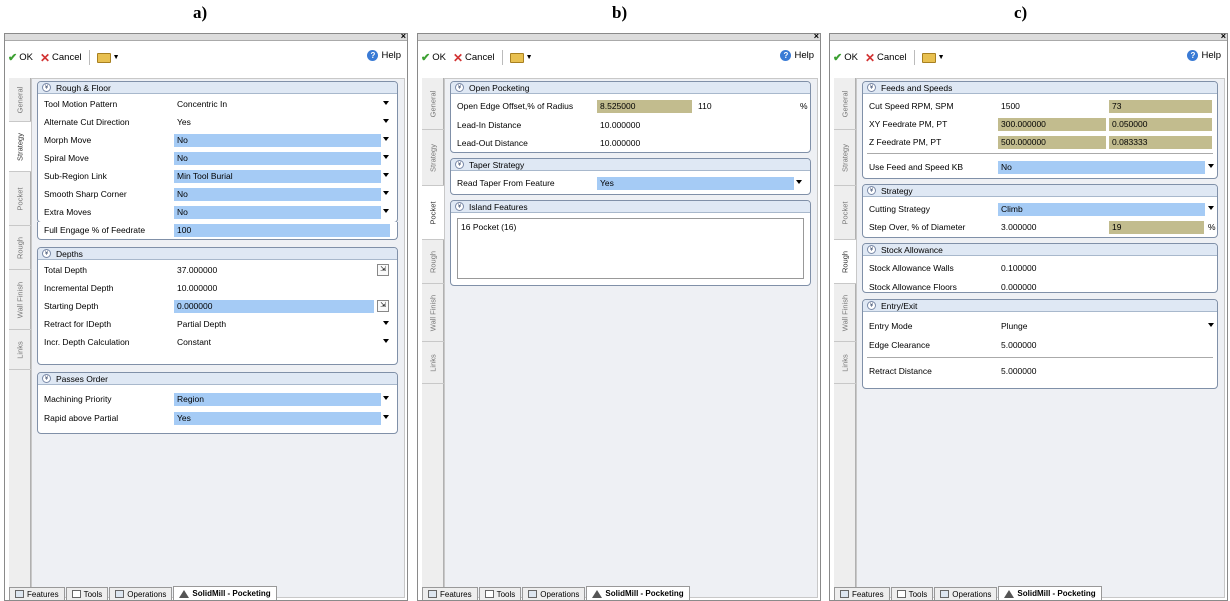 The width and height of the screenshot is (1230, 601). What do you see at coordinates (217, 379) in the screenshot?
I see `section-header: ¥ Passes Order` at bounding box center [217, 379].